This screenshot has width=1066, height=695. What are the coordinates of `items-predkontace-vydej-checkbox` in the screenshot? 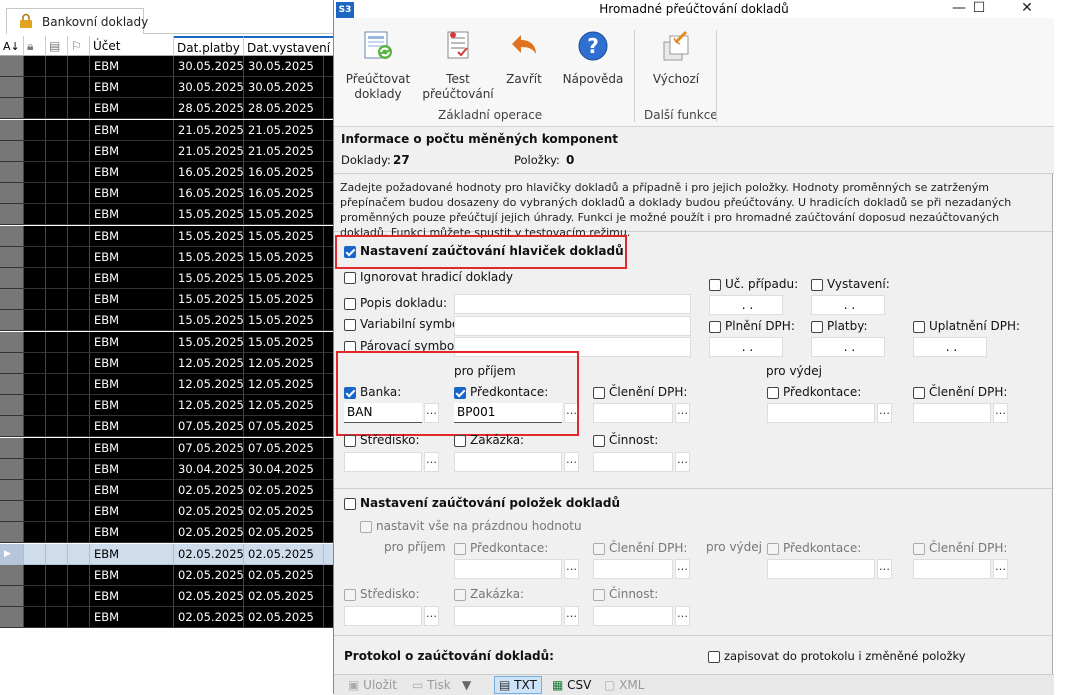 It's located at (773, 549).